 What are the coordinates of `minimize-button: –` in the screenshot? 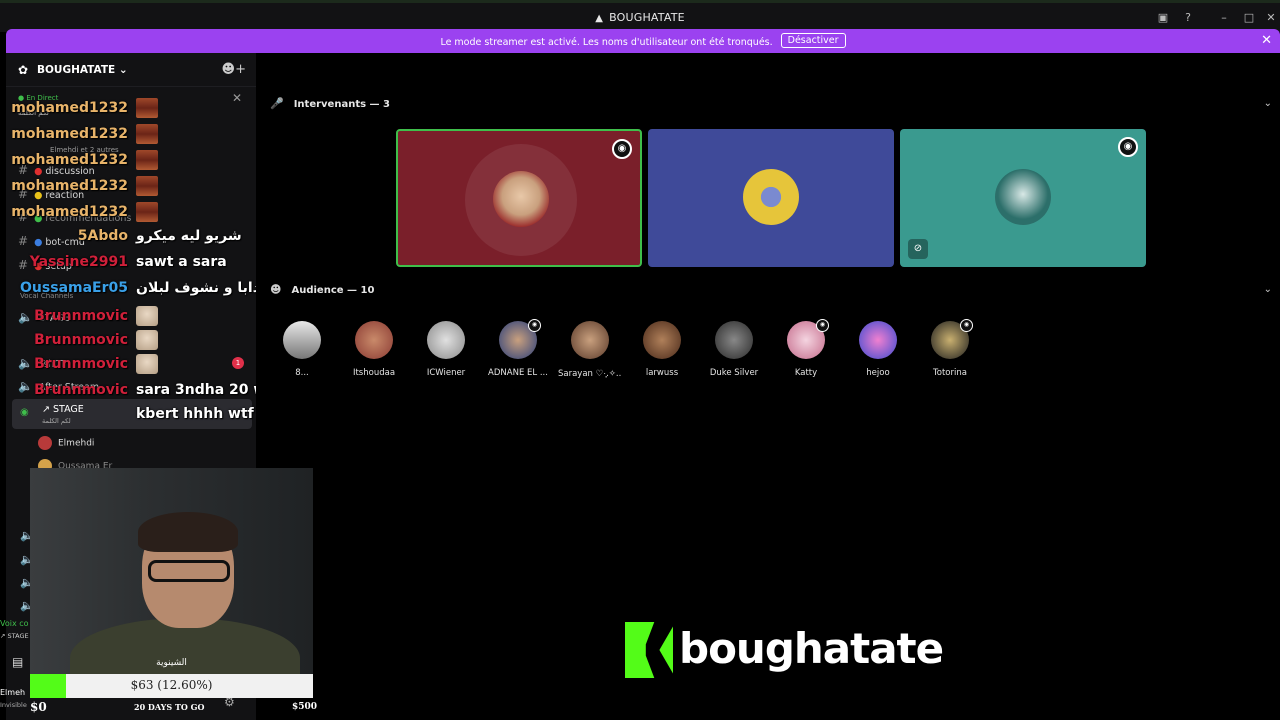 It's located at (1224, 17).